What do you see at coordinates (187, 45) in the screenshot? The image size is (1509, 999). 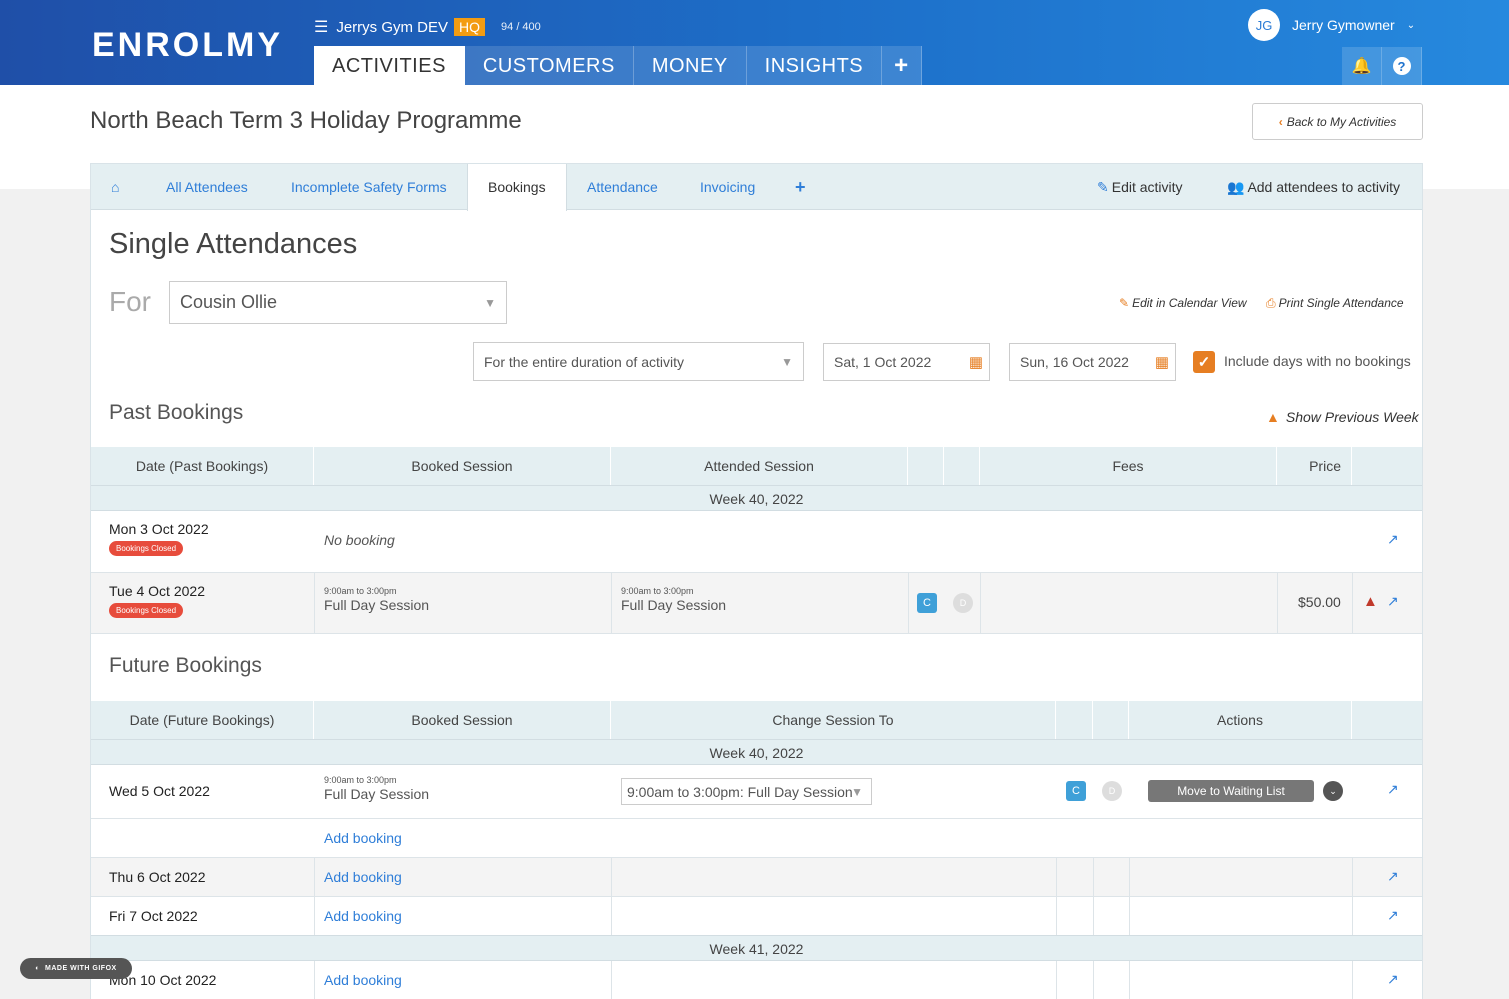 I see `enrolmy-logo: ENROLMY` at bounding box center [187, 45].